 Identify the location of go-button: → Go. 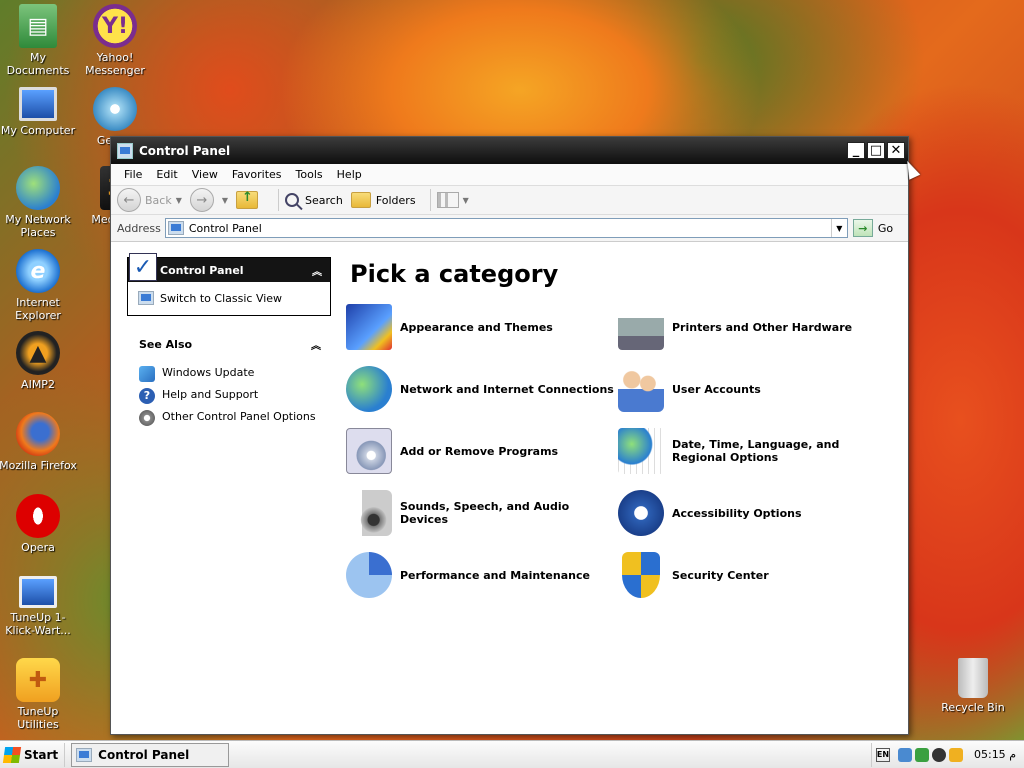
(873, 228).